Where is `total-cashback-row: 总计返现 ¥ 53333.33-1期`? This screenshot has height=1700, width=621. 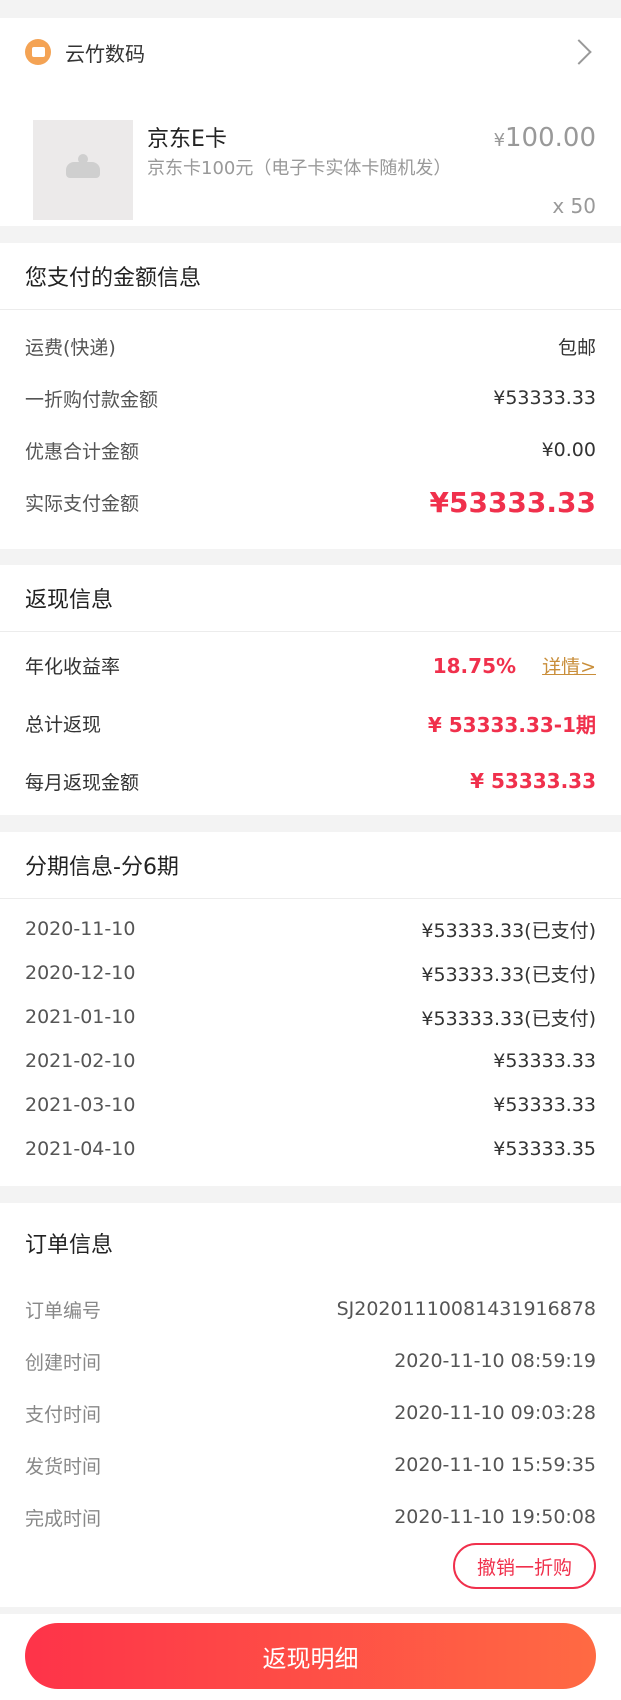 total-cashback-row: 总计返现 ¥ 53333.33-1期 is located at coordinates (310, 723).